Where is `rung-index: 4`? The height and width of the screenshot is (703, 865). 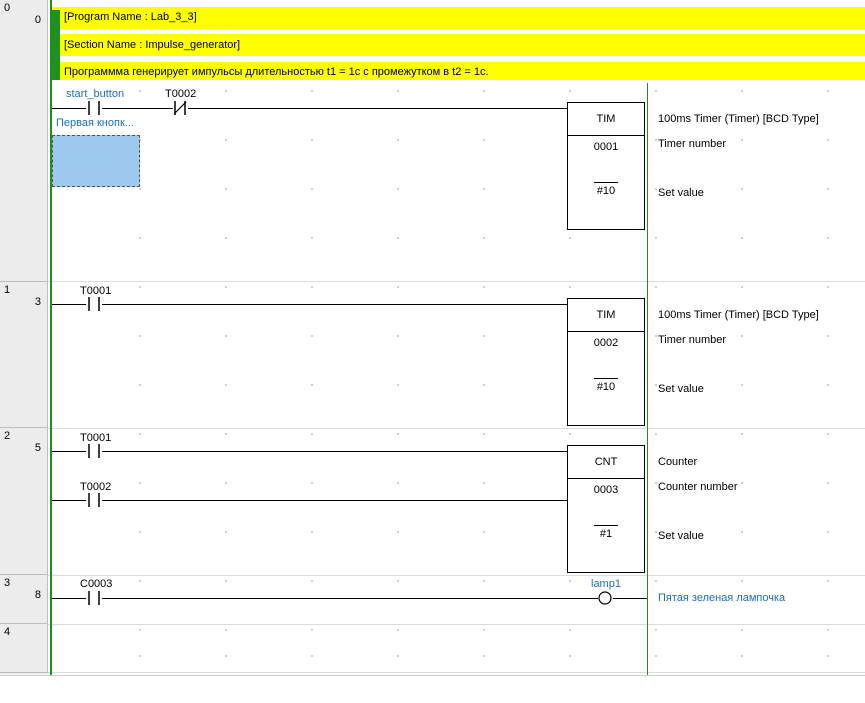
rung-index: 4 is located at coordinates (7, 632).